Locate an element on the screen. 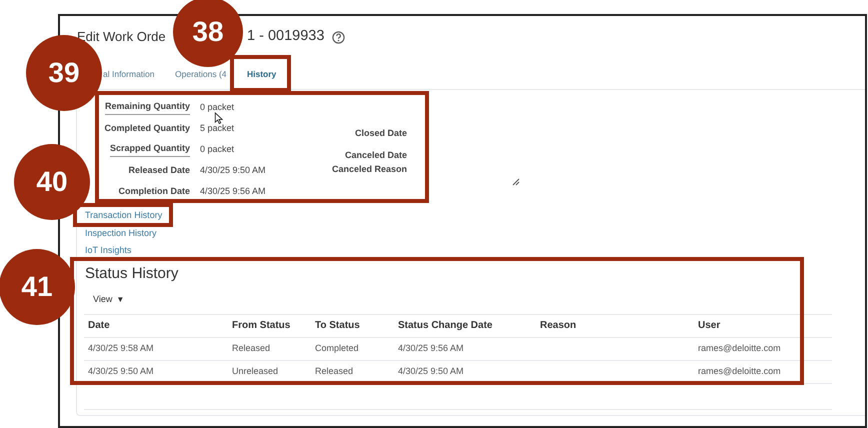 The width and height of the screenshot is (868, 428). section-title: Status History is located at coordinates (131, 274).